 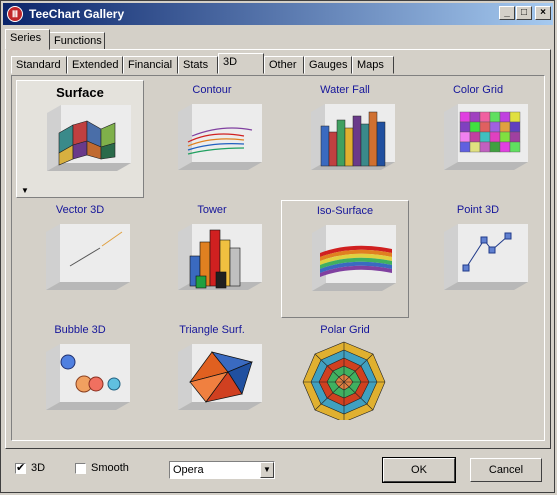 What do you see at coordinates (89, 138) in the screenshot?
I see `surface-thumbnail` at bounding box center [89, 138].